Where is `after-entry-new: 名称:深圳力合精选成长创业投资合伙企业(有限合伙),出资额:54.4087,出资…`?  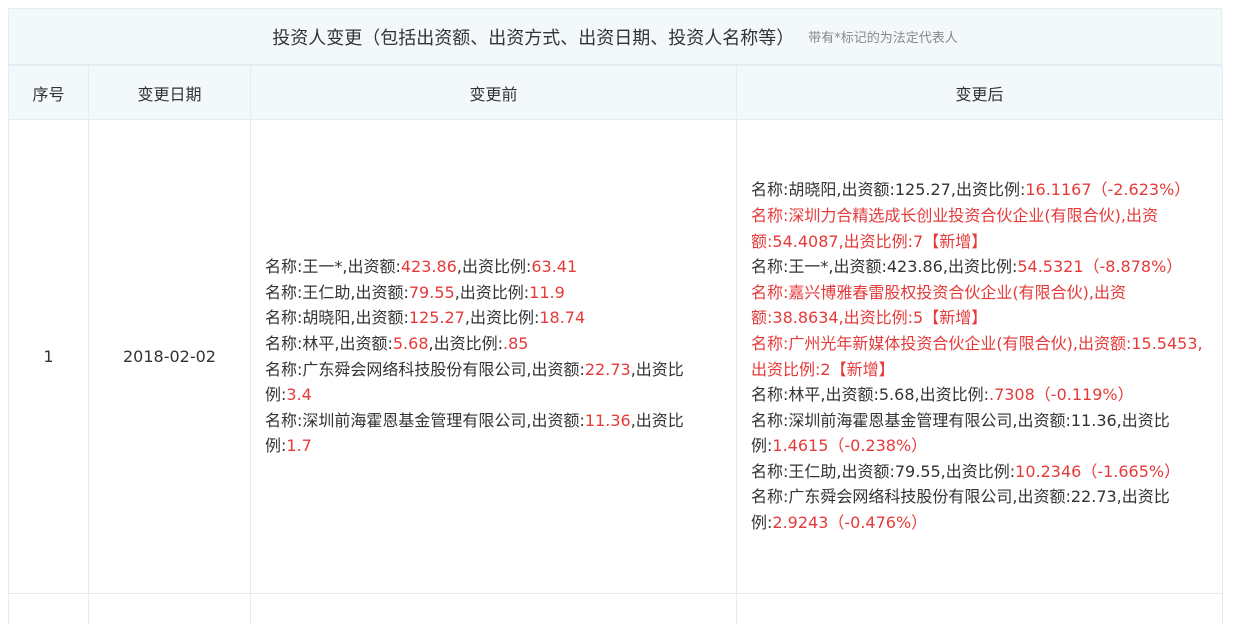 after-entry-new: 名称:深圳力合精选成长创业投资合伙企业(有限合伙),出资额:54.4087,出资… is located at coordinates (954, 228).